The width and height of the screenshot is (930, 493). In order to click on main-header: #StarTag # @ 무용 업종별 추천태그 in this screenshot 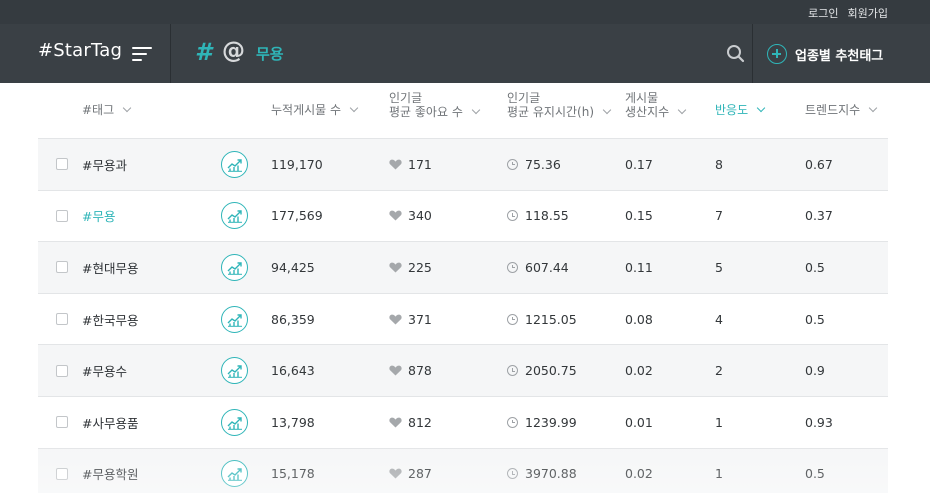, I will do `click(465, 53)`.